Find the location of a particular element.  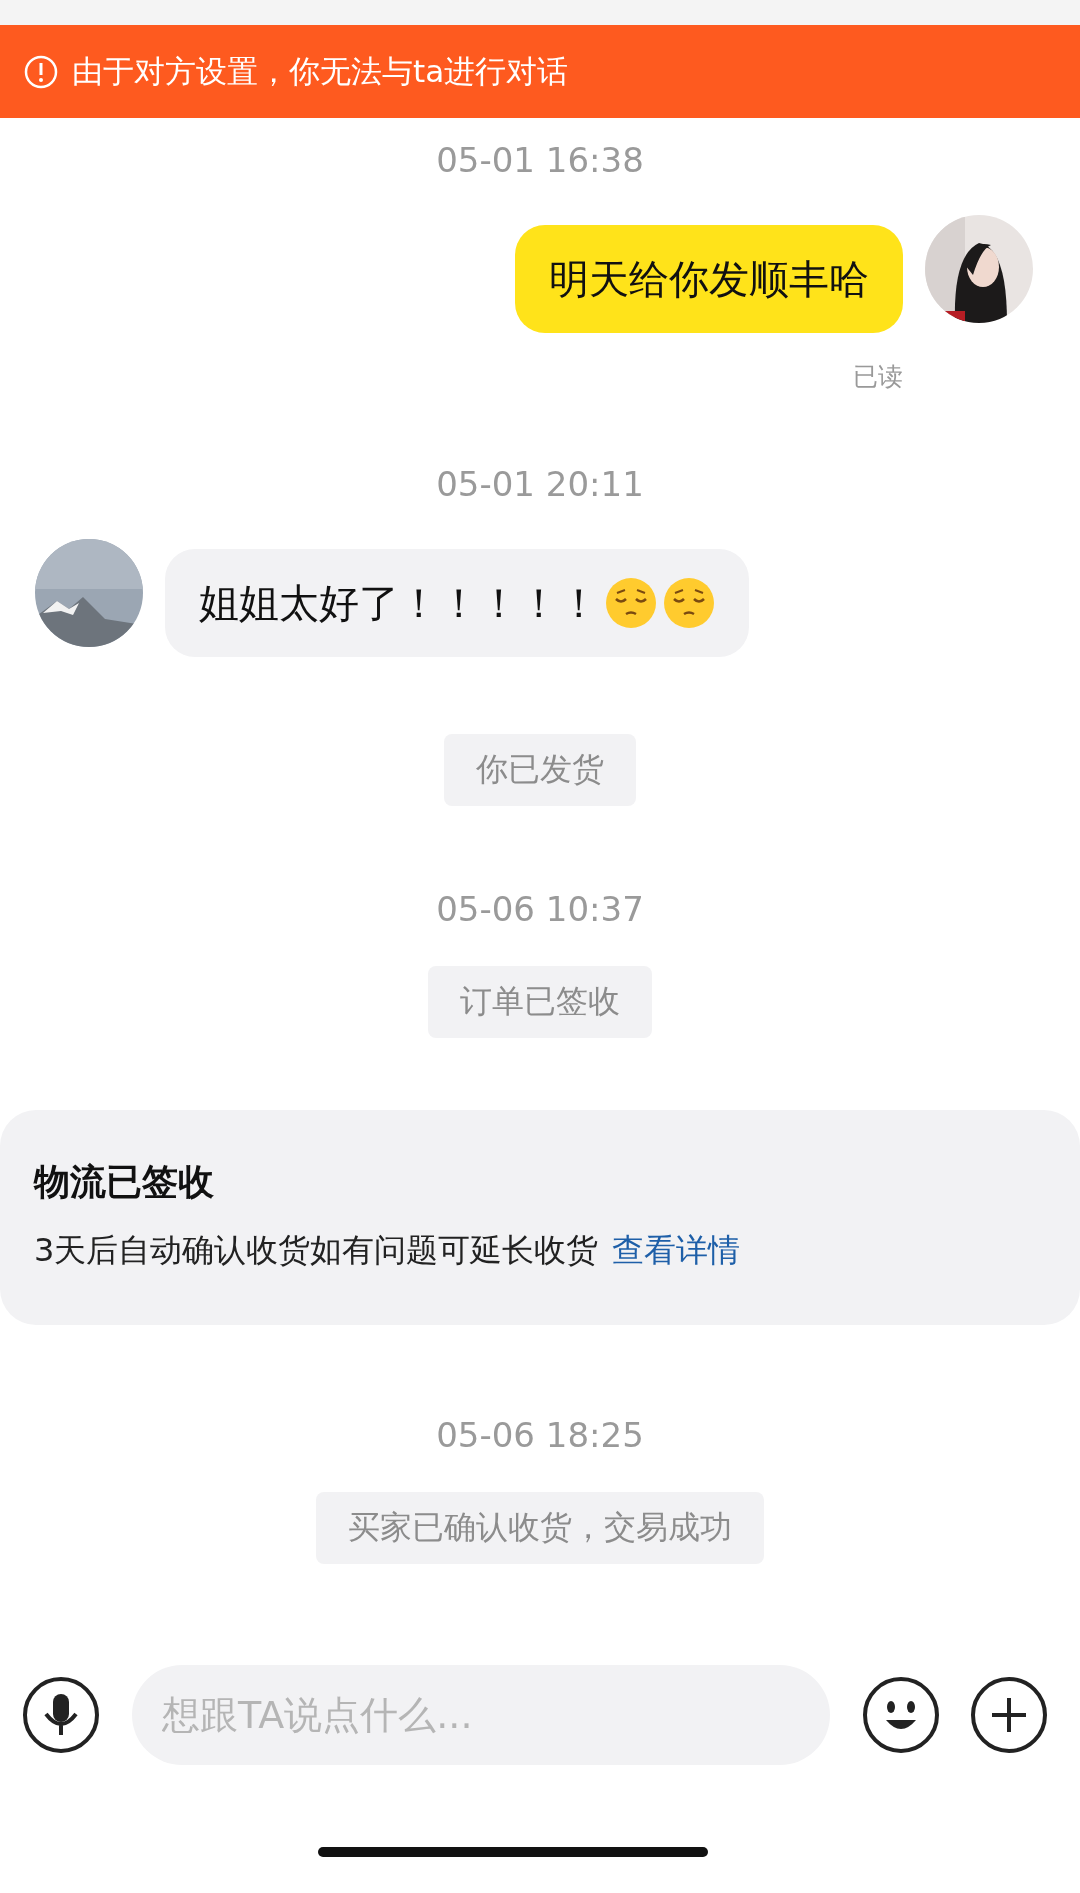

card-title: 物流已签收 is located at coordinates (124, 1182).